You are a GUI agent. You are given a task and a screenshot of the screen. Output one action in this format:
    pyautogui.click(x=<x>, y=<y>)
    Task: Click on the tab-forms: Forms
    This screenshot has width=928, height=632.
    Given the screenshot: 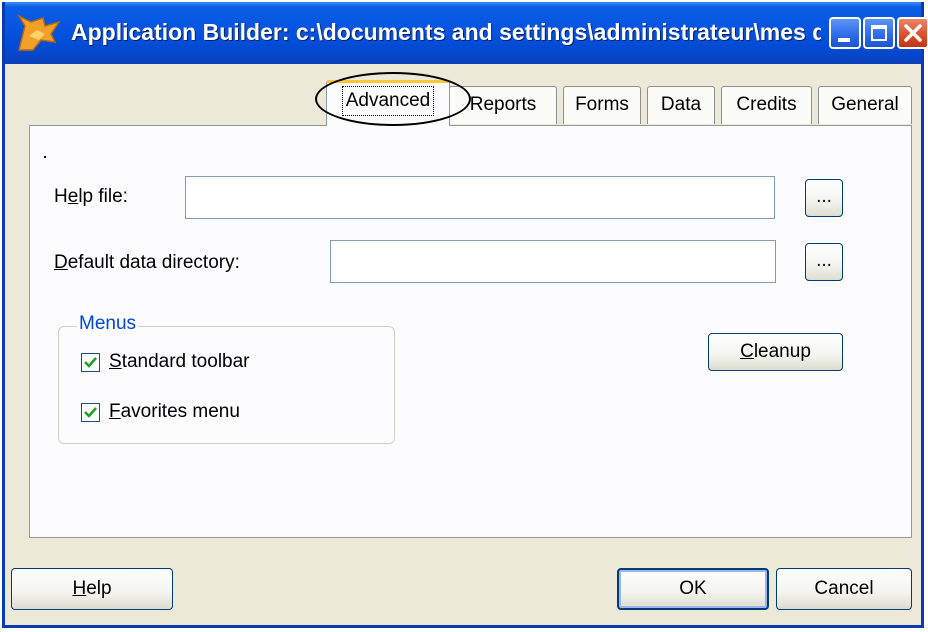 What is the action you would take?
    pyautogui.click(x=602, y=105)
    